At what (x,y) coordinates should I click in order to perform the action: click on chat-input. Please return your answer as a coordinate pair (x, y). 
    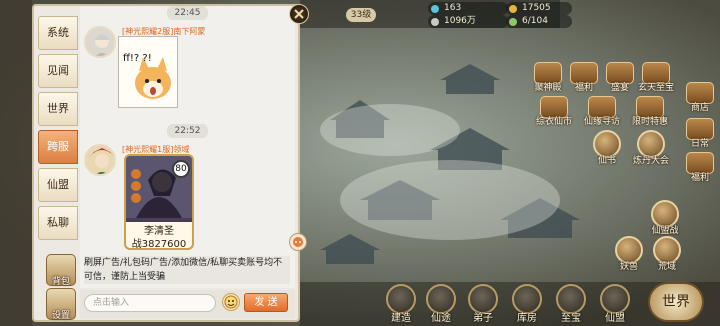
    Looking at the image, I should click on (150, 303).